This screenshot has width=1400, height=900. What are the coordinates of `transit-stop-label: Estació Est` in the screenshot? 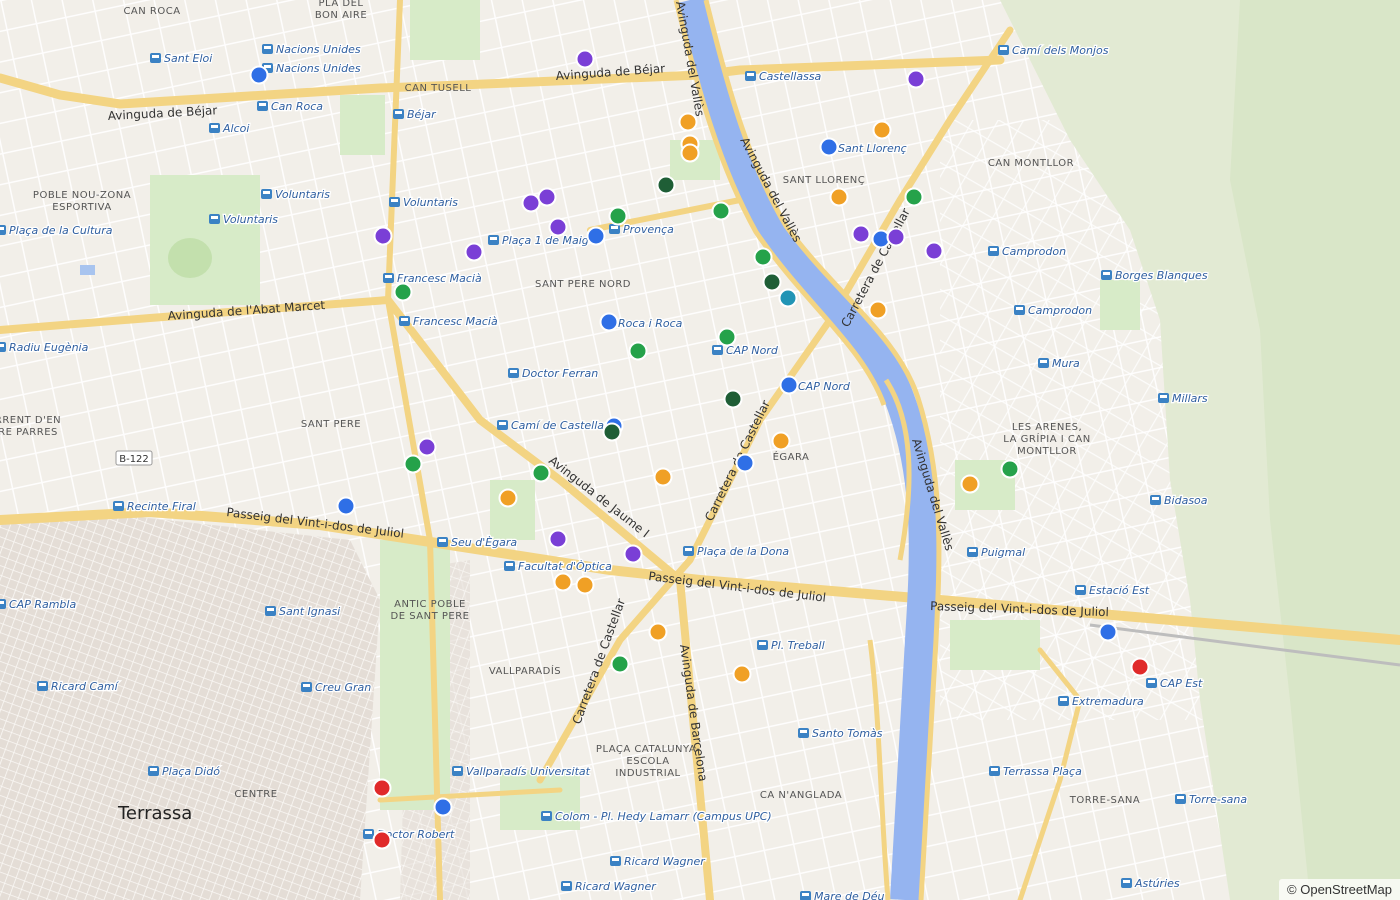 It's located at (1119, 590).